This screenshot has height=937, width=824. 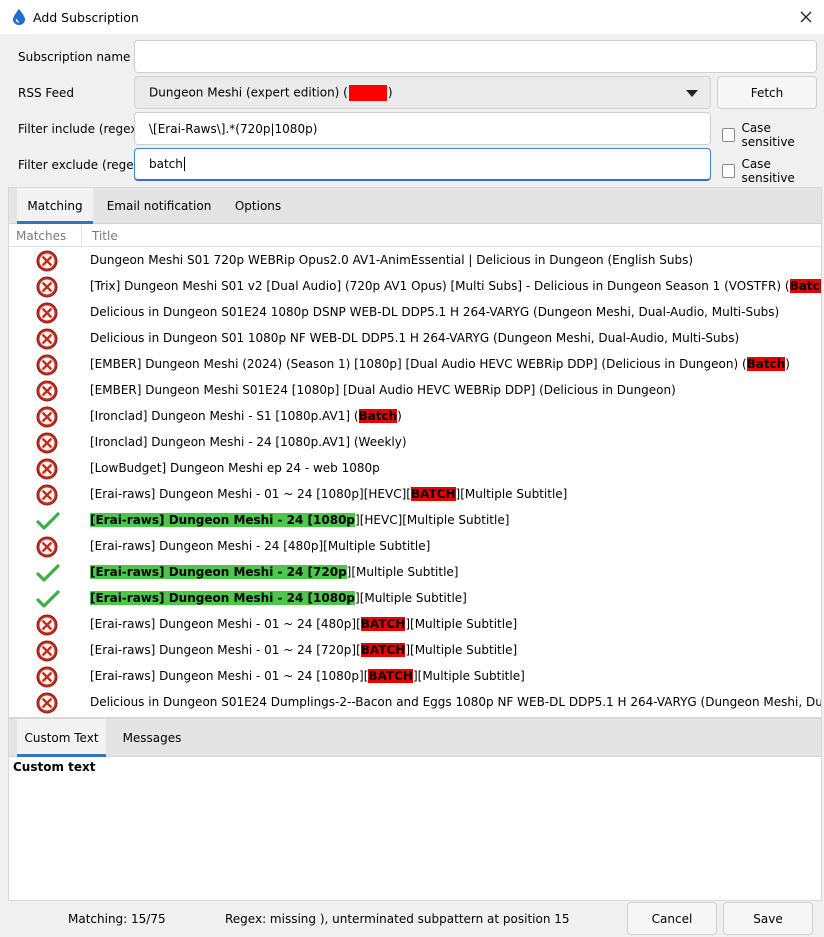 What do you see at coordinates (768, 918) in the screenshot?
I see `save-button: Save` at bounding box center [768, 918].